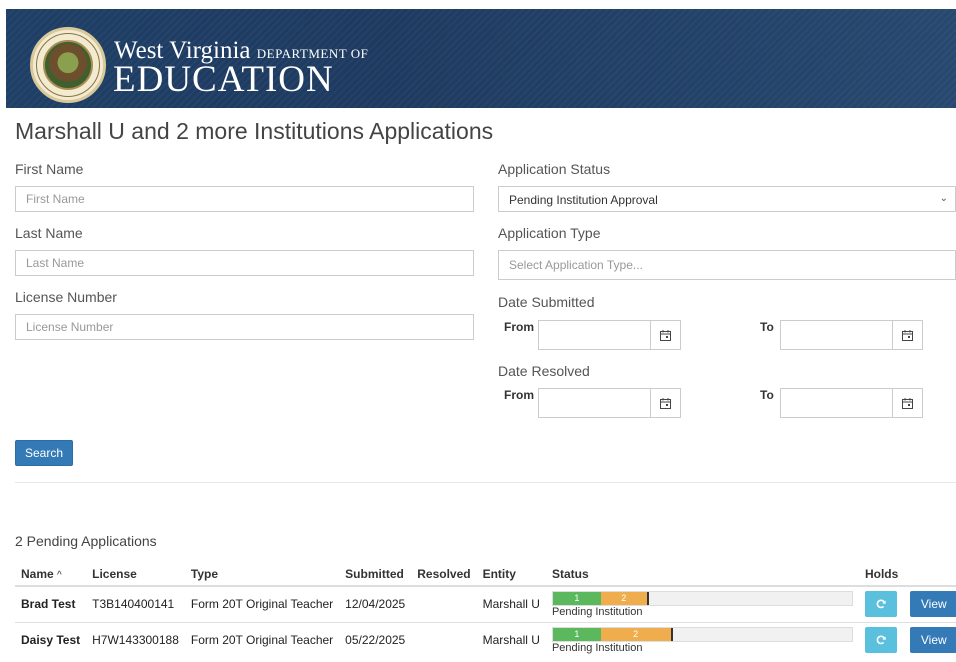 Image resolution: width=956 pixels, height=662 pixels. Describe the element at coordinates (519, 327) in the screenshot. I see `submitted-from-label: From` at that location.